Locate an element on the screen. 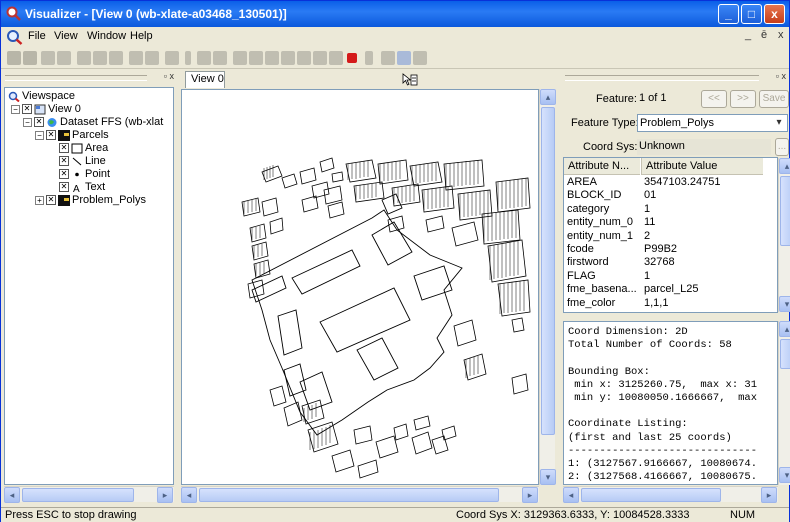 The width and height of the screenshot is (790, 522). doc-close-button: x is located at coordinates (781, 35).